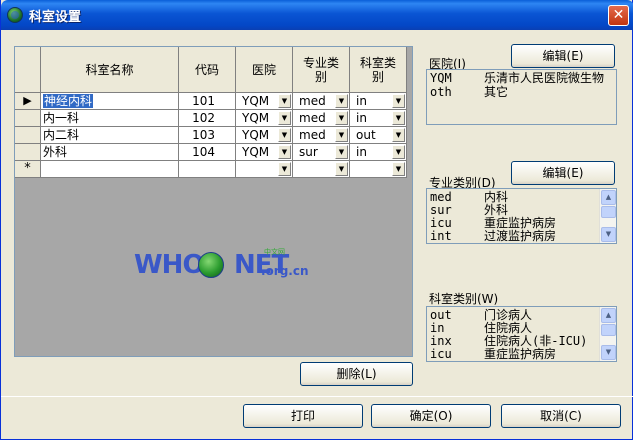  I want to click on close-button: ✕, so click(618, 15).